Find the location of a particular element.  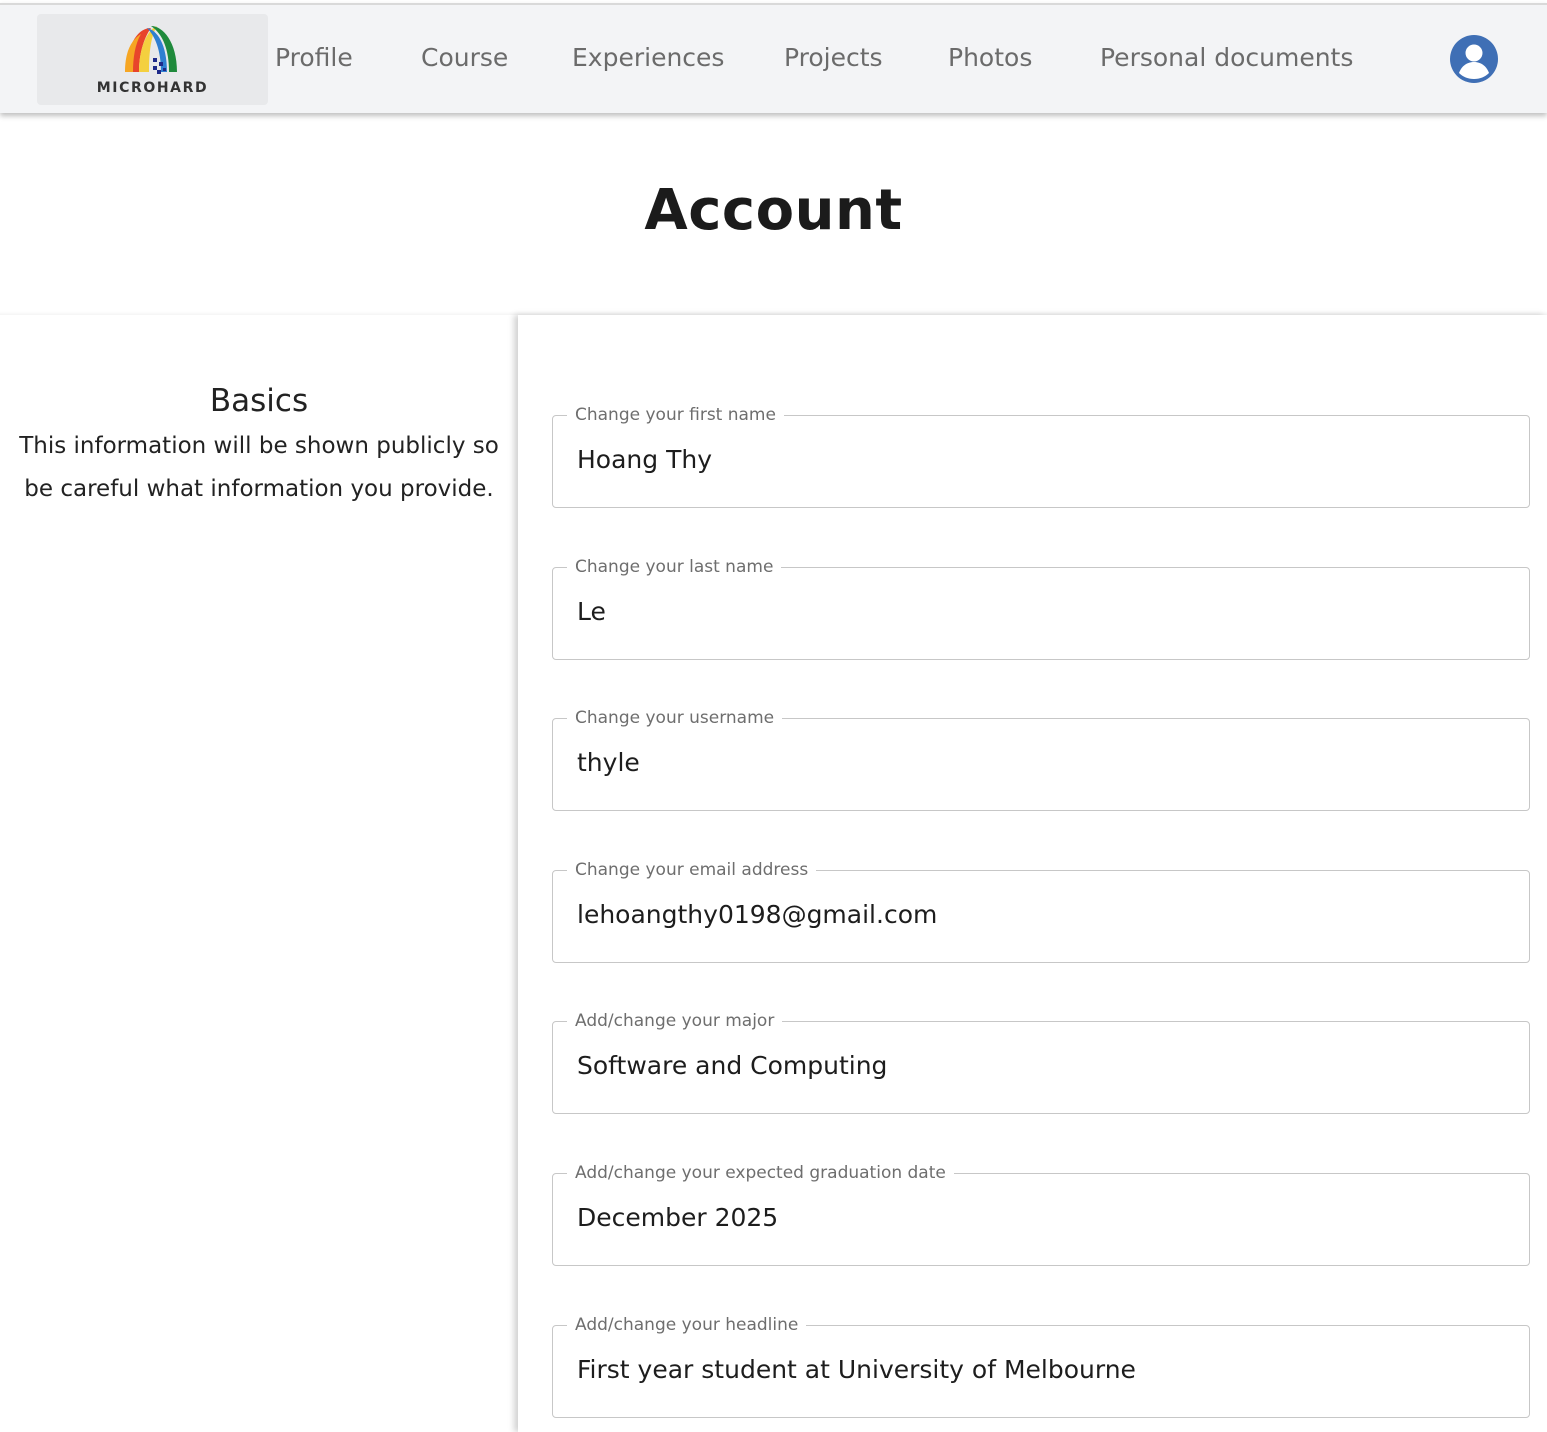

brand-name: MICROHARD is located at coordinates (152, 88).